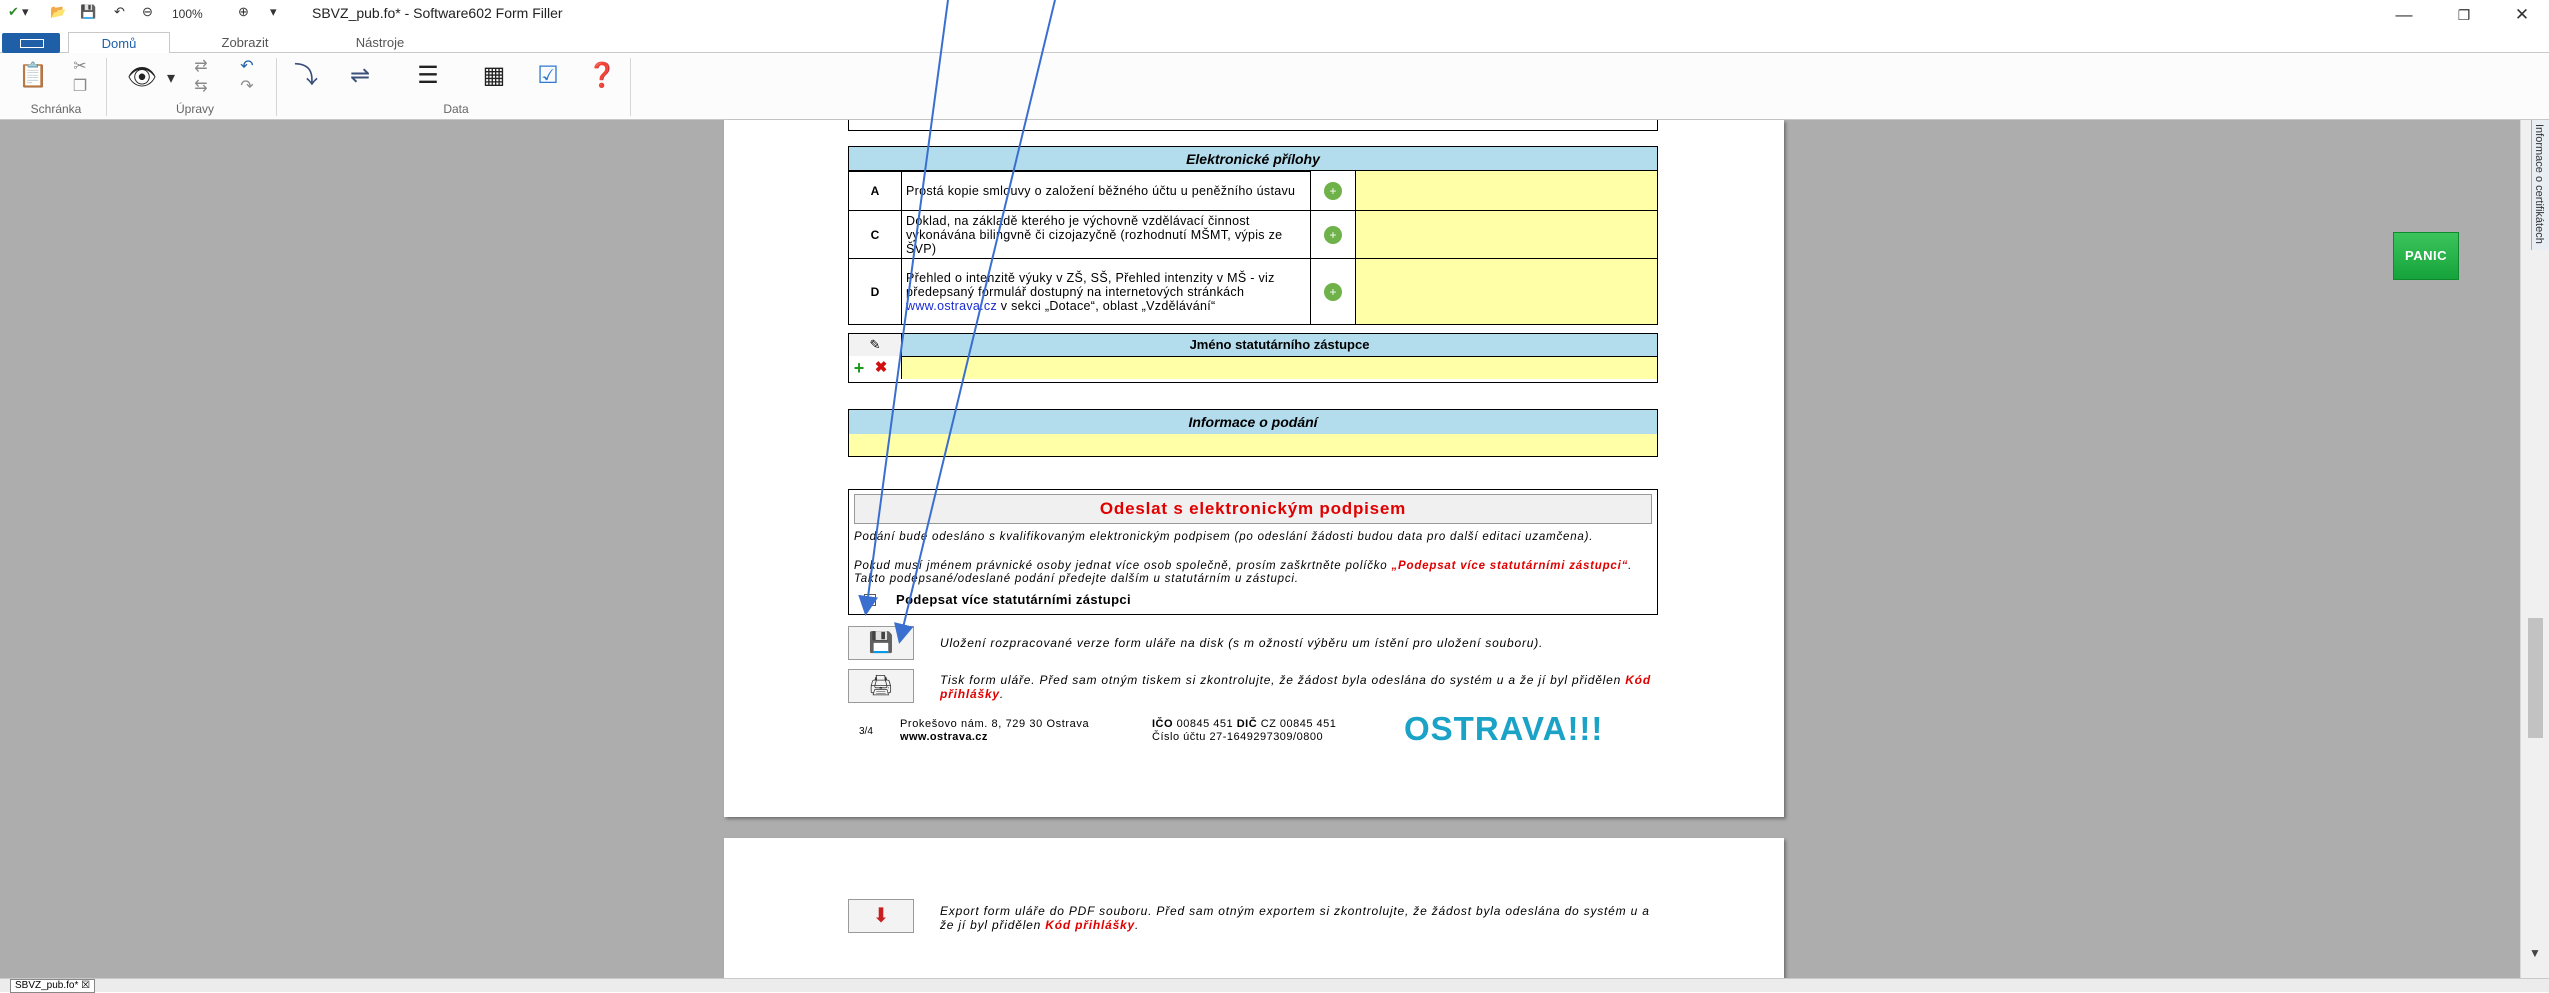 The height and width of the screenshot is (993, 2549). What do you see at coordinates (1253, 445) in the screenshot?
I see `submission-field` at bounding box center [1253, 445].